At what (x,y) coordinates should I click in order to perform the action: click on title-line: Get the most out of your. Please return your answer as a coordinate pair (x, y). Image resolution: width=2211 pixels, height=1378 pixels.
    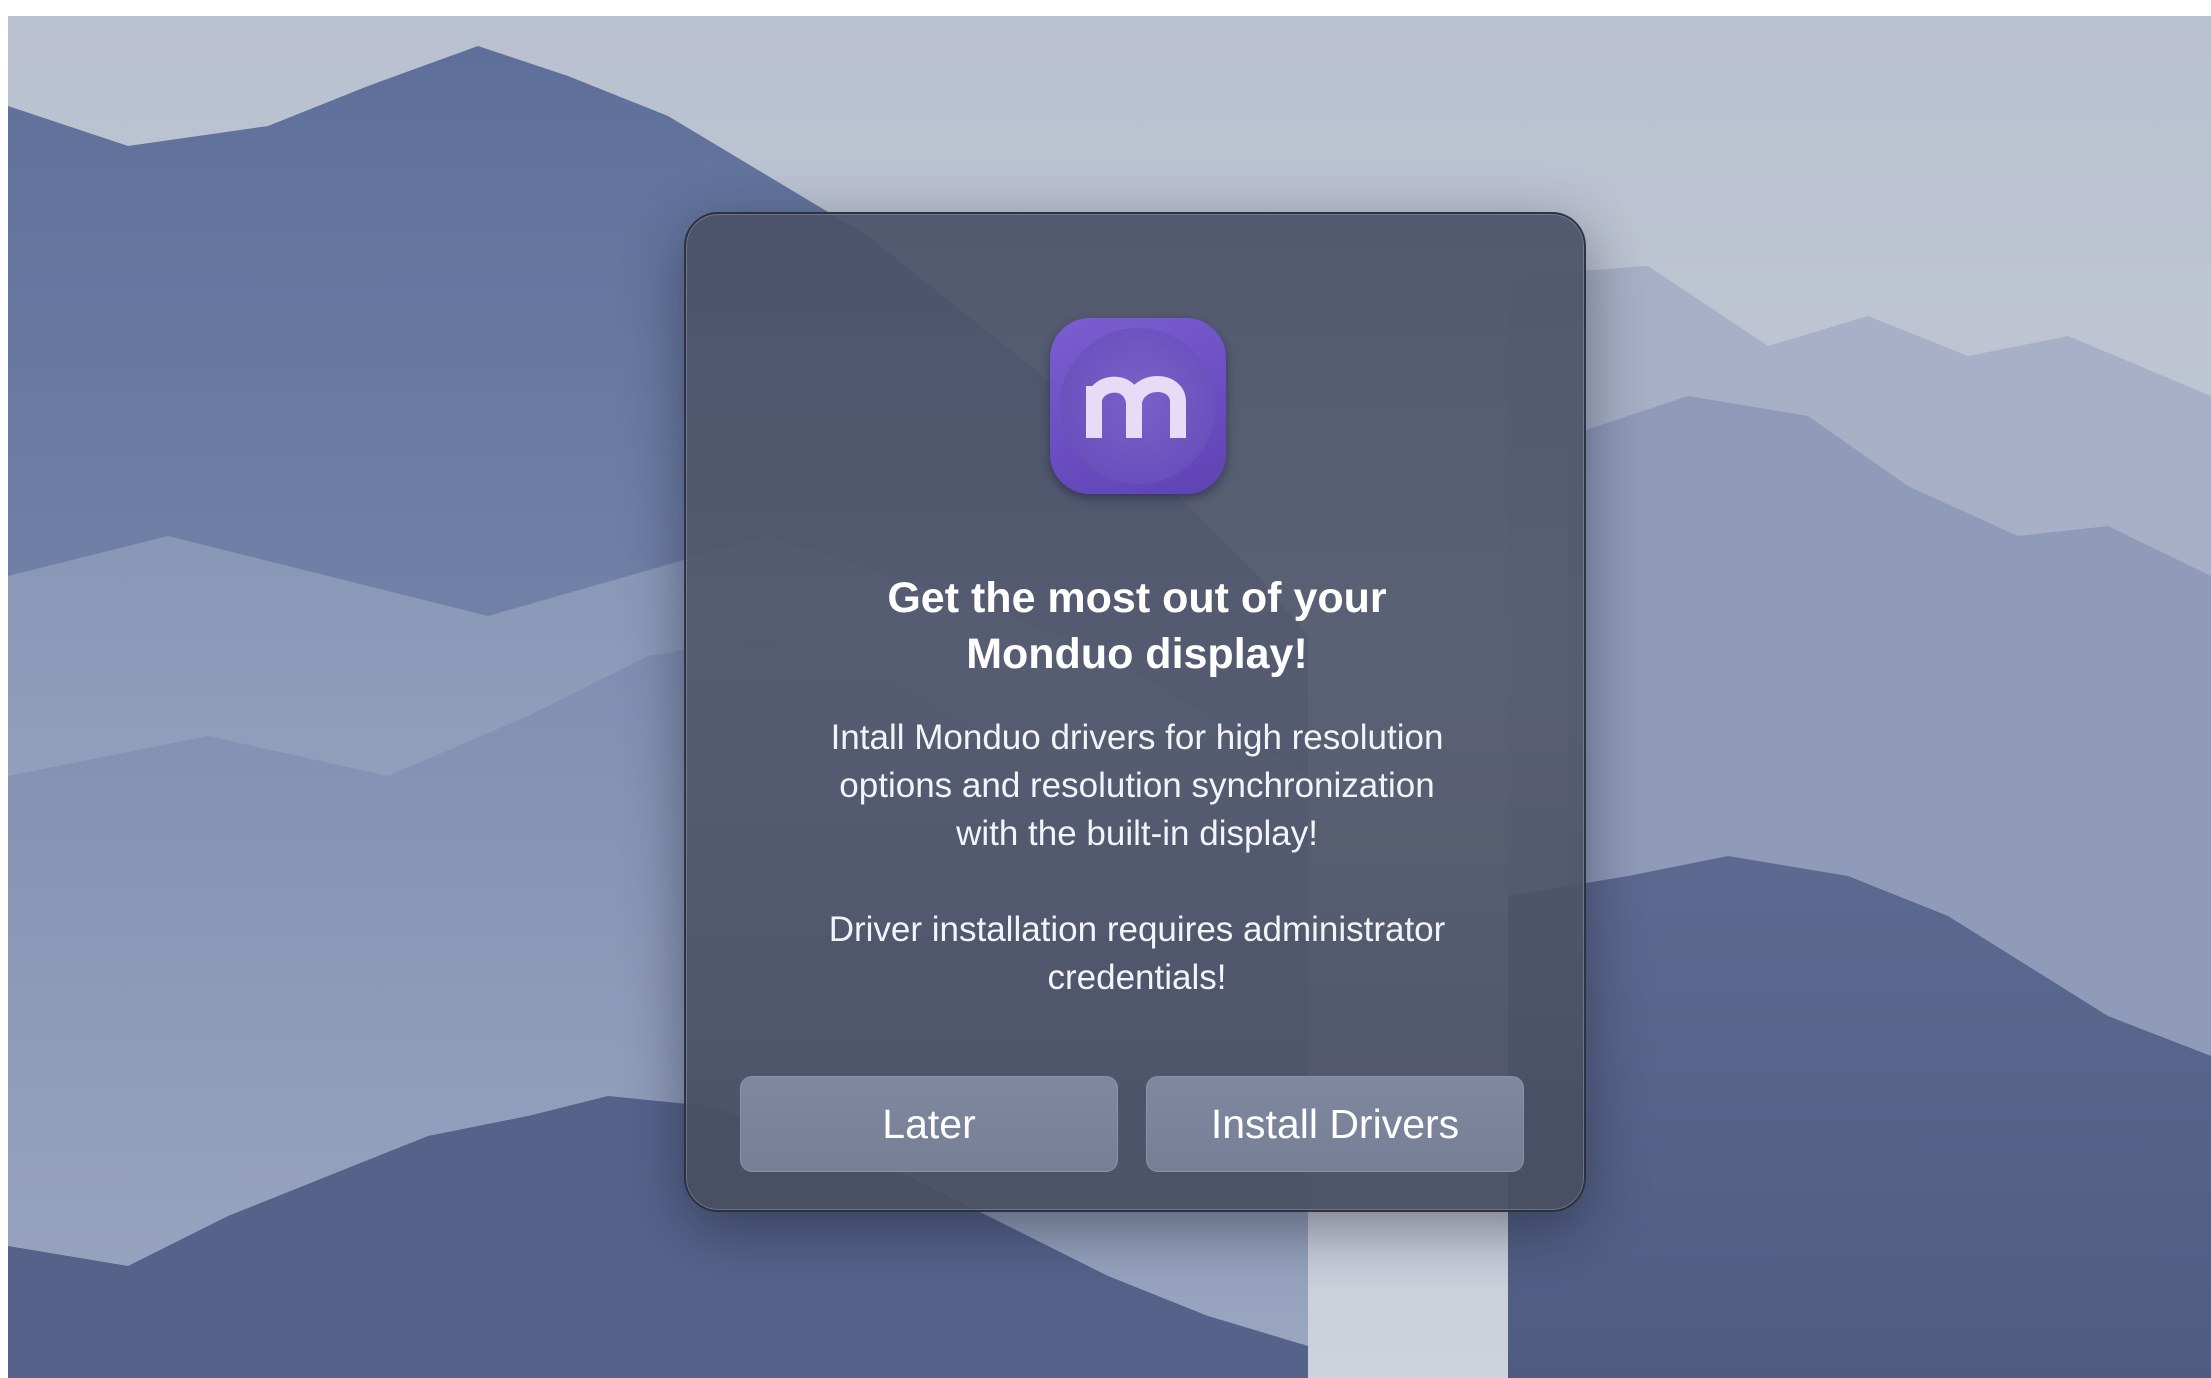
    Looking at the image, I should click on (1137, 598).